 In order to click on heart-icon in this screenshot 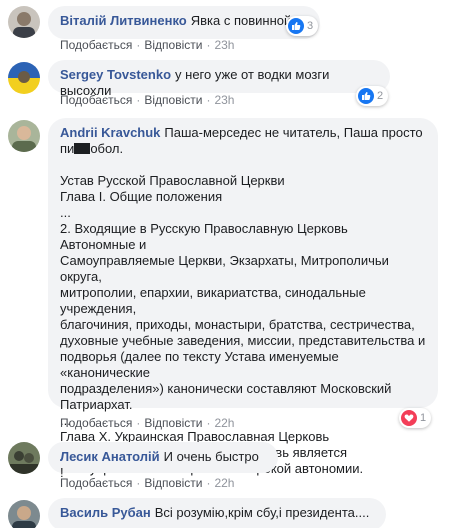, I will do `click(409, 418)`.